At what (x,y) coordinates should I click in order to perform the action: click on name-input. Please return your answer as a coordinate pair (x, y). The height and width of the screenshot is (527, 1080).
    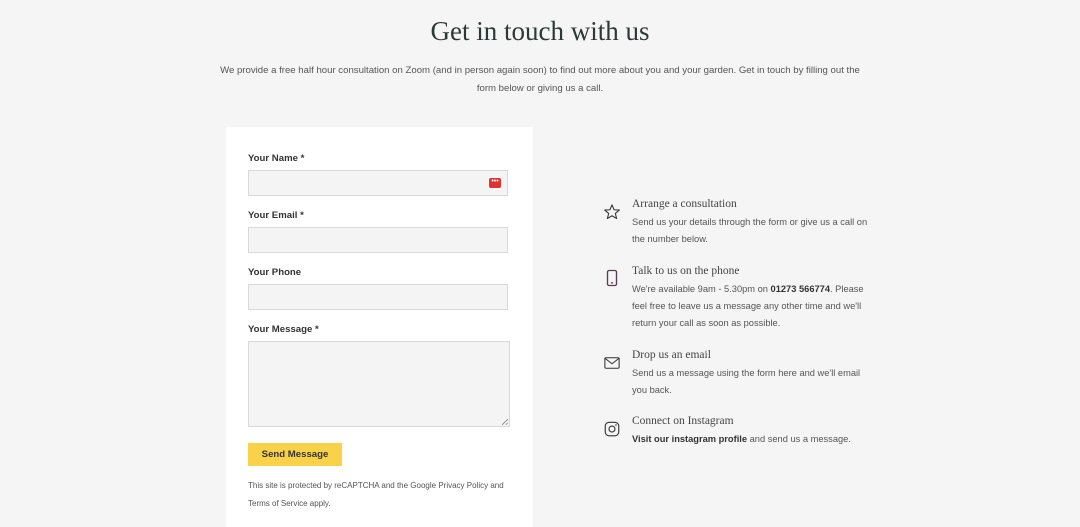
    Looking at the image, I should click on (378, 183).